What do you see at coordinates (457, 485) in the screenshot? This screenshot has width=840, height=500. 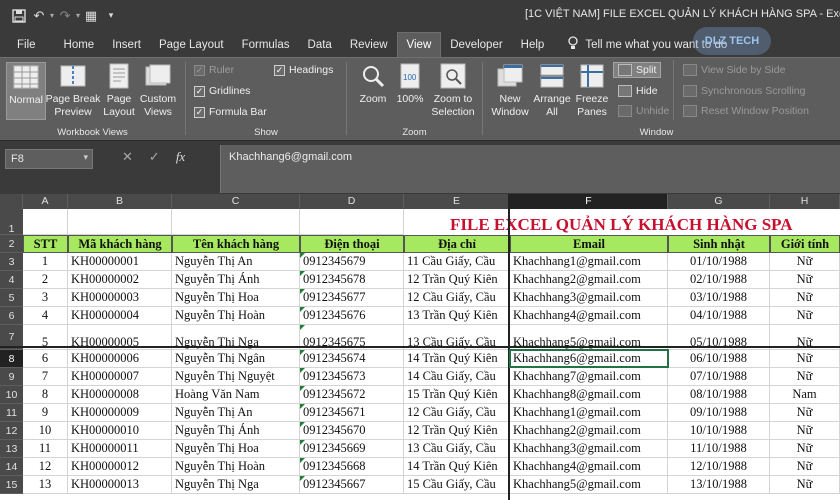 I see `table-cell: 15 Cầu Giấy, Cầu` at bounding box center [457, 485].